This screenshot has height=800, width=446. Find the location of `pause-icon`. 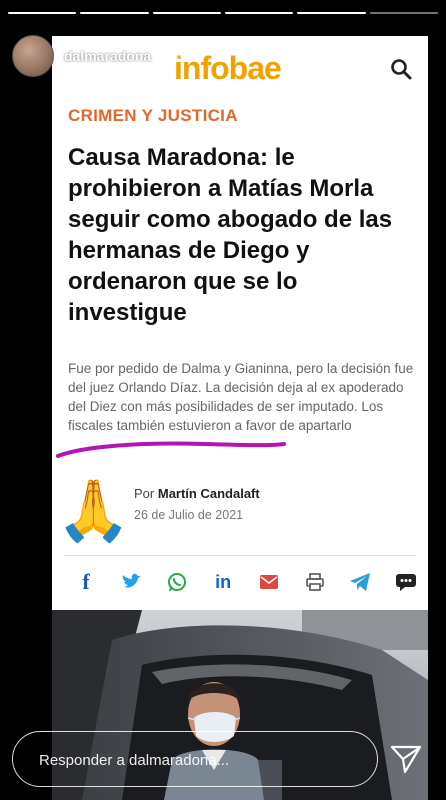

pause-icon is located at coordinates (350, 55).